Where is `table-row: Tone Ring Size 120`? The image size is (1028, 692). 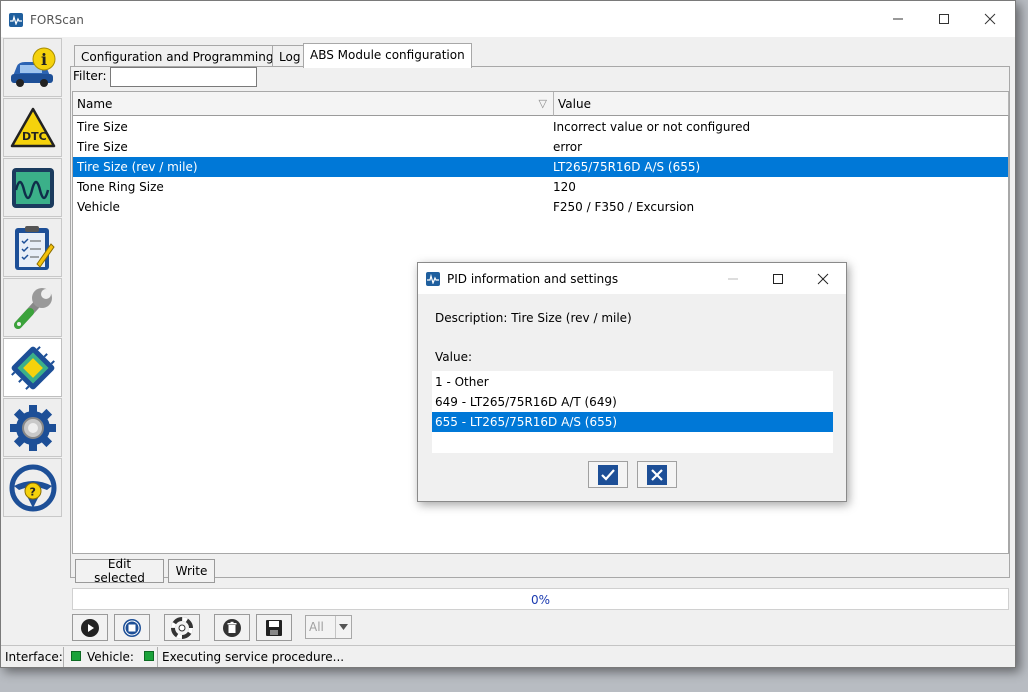
table-row: Tone Ring Size 120 is located at coordinates (540, 187).